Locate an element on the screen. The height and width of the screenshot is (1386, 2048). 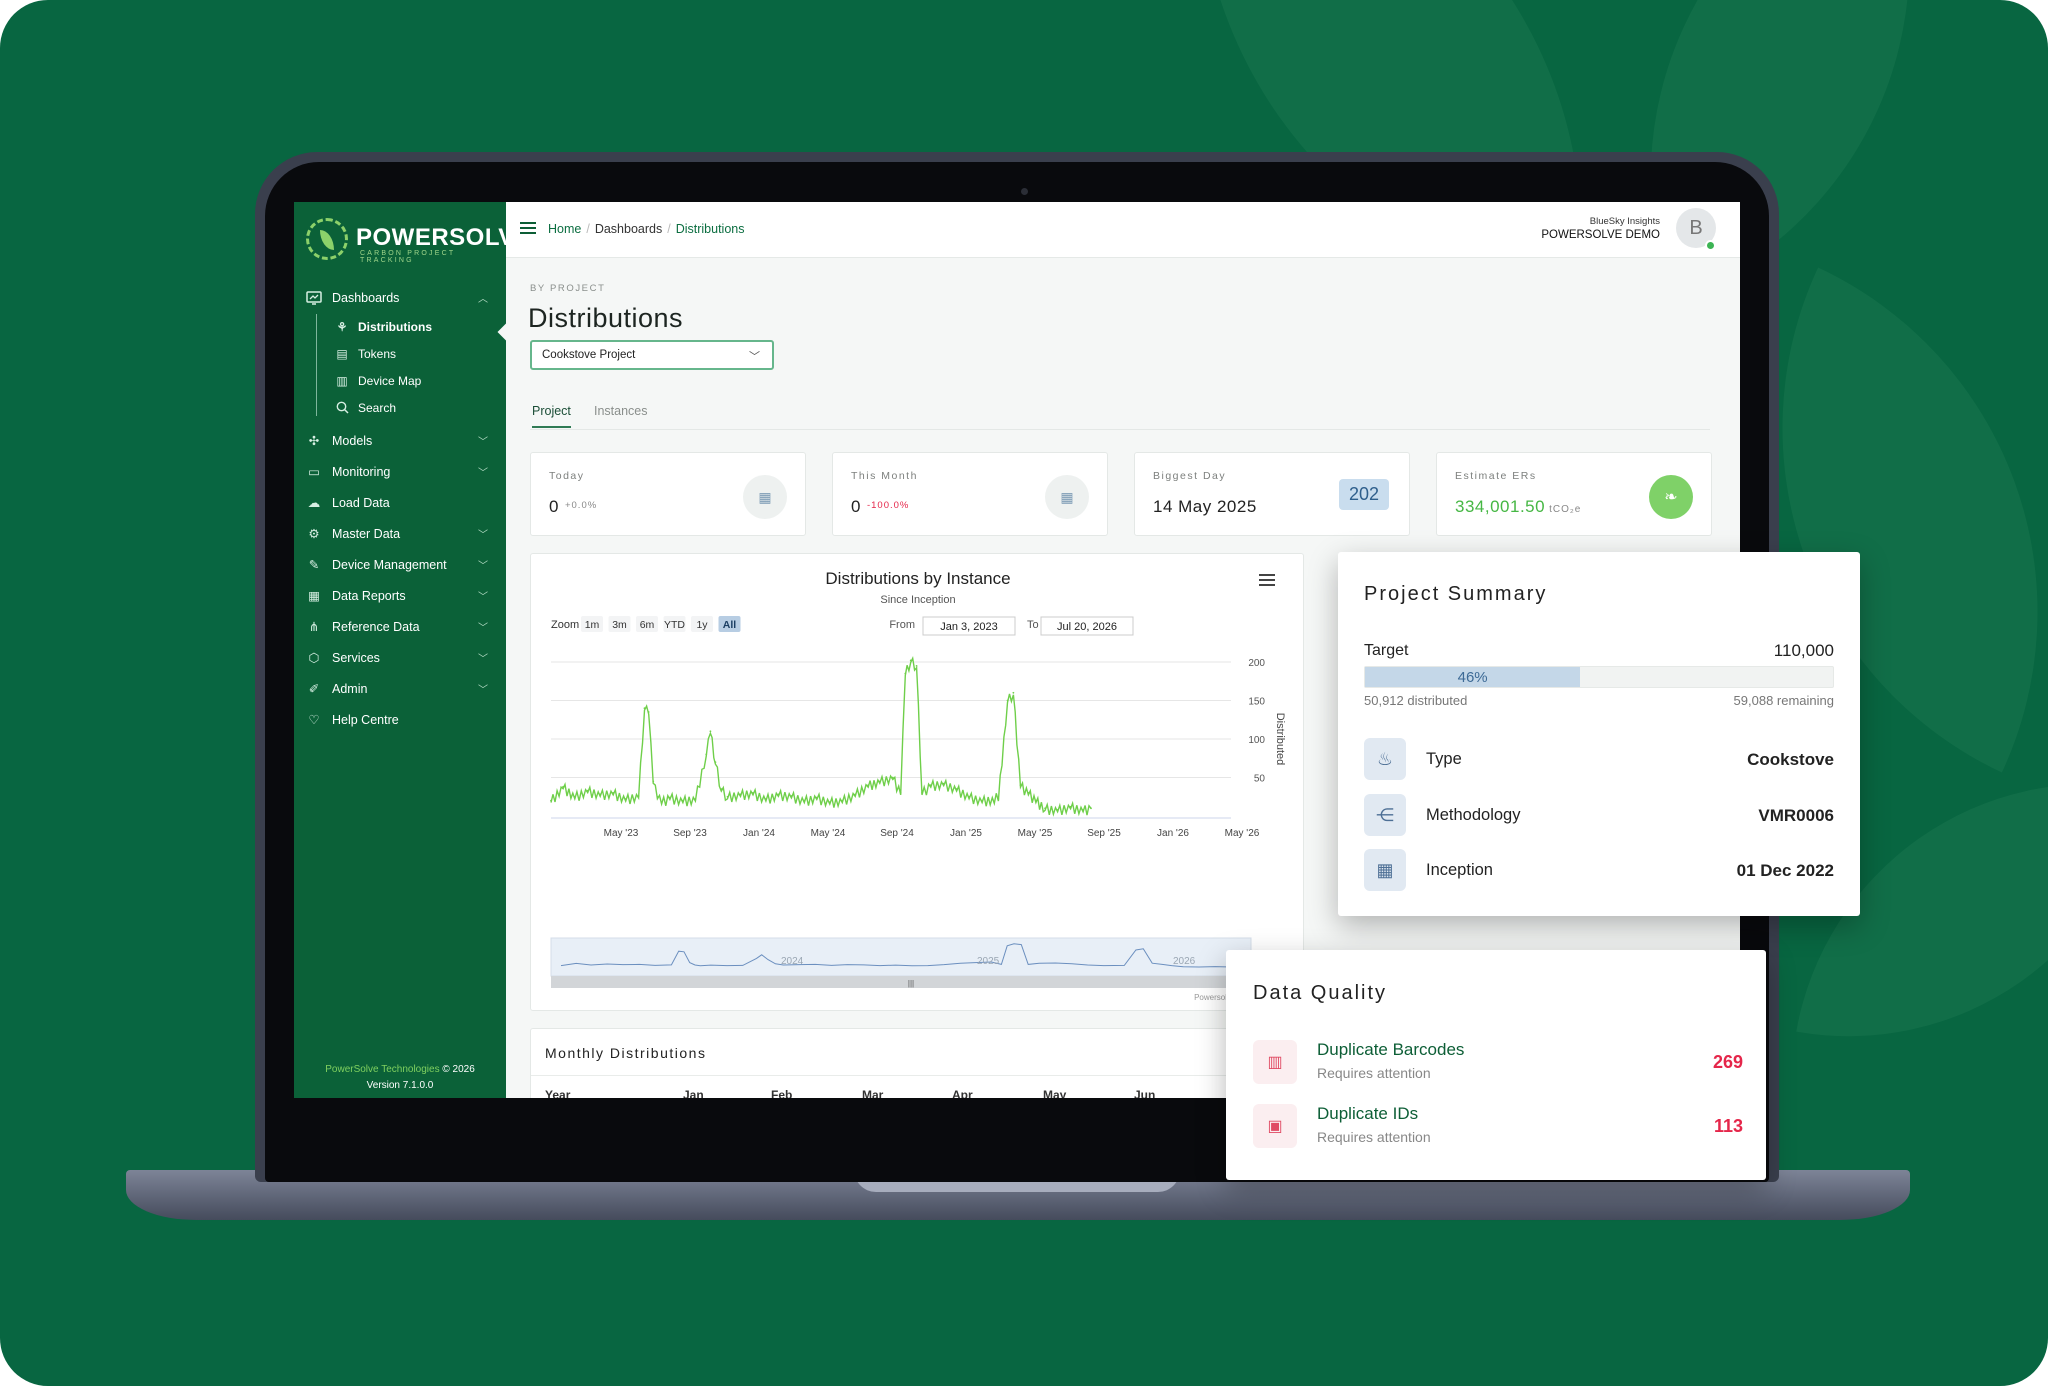
zoom-button-label: 3m is located at coordinates (619, 625).